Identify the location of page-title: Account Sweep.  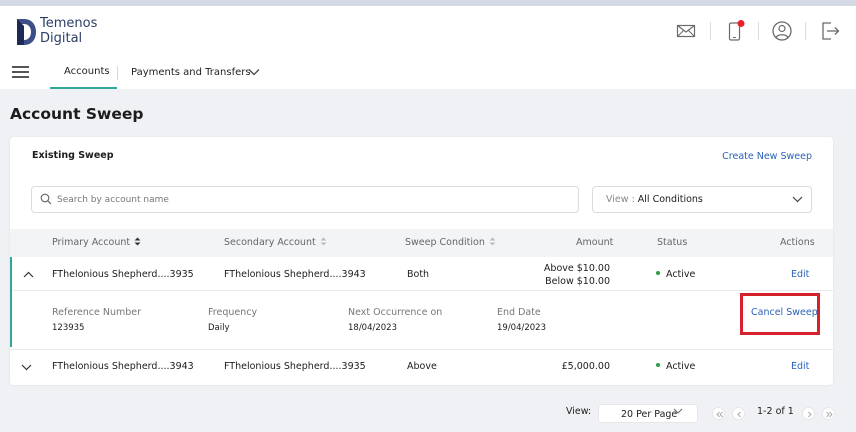
(77, 114).